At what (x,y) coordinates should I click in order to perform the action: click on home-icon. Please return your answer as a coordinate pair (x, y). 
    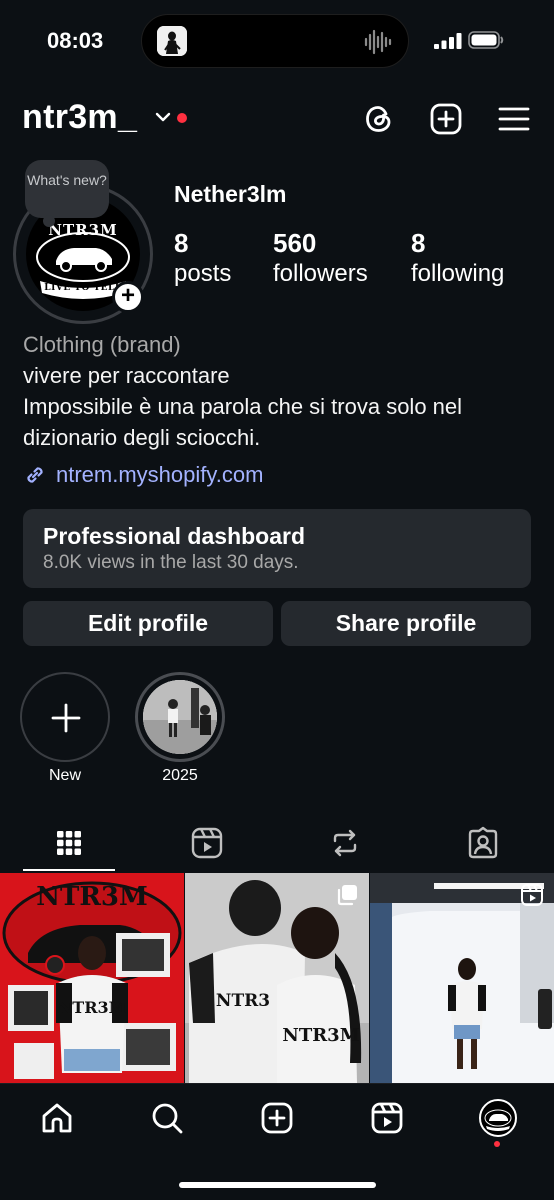
    Looking at the image, I should click on (57, 1118).